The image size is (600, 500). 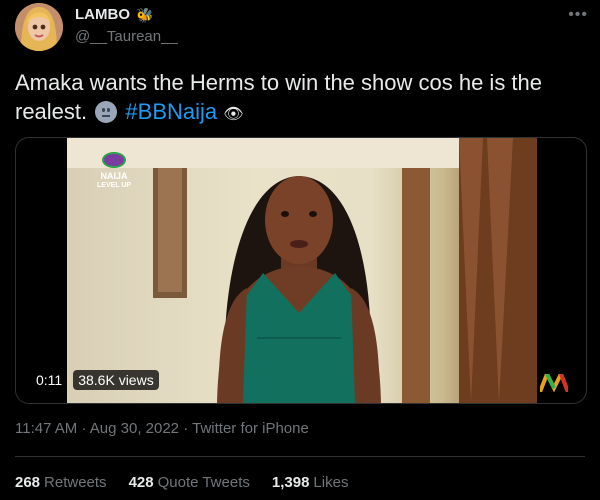 I want to click on tweet-time: 11:47 AM, so click(x=46, y=428).